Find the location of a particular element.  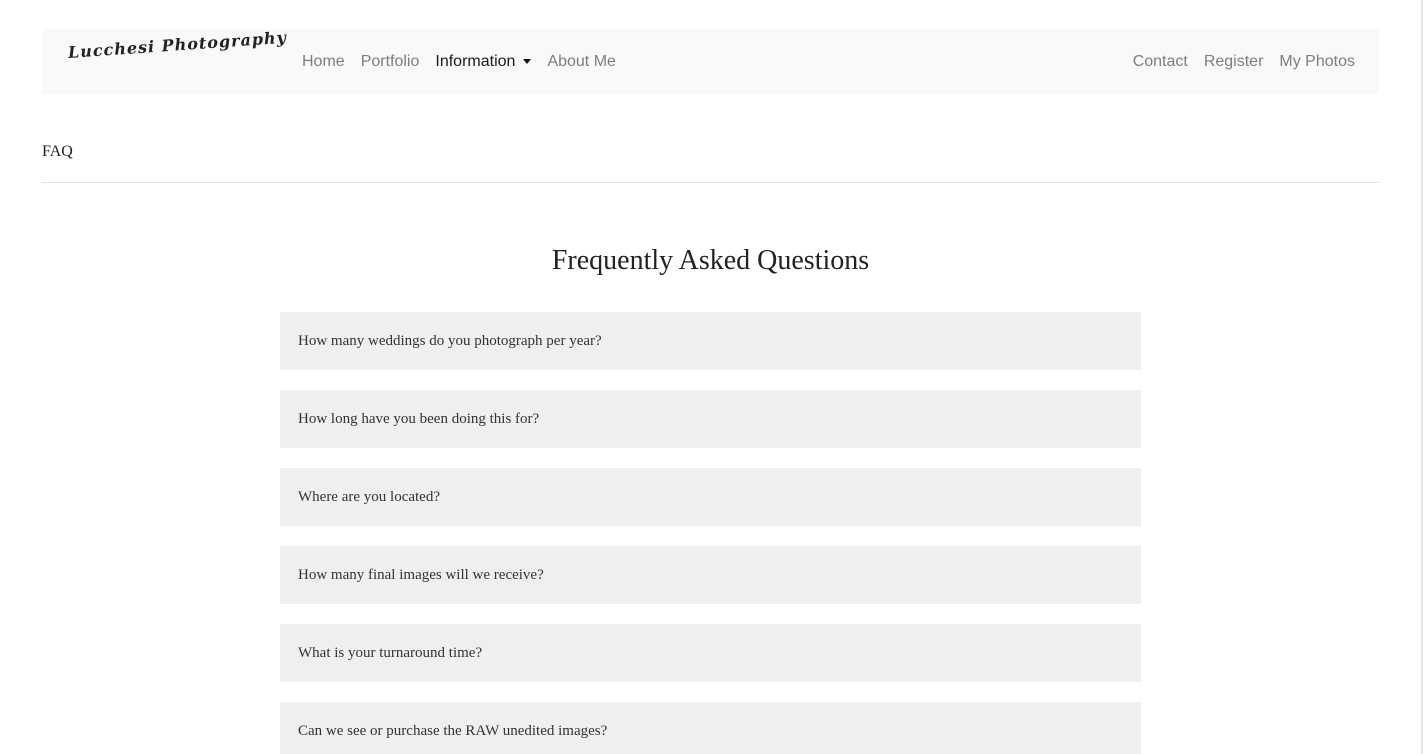

breadcrumb-current: FAQ is located at coordinates (57, 151).